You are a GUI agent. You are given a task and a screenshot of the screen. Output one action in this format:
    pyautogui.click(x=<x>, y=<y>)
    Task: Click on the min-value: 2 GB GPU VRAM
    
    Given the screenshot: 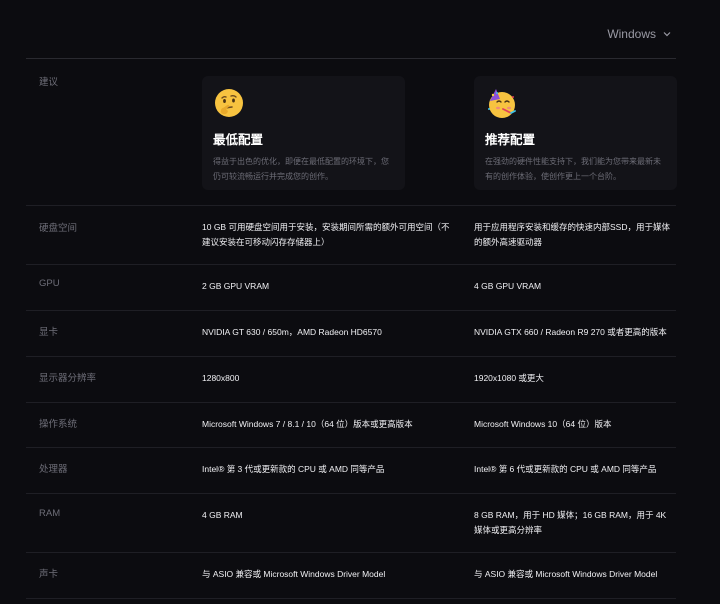 What is the action you would take?
    pyautogui.click(x=236, y=286)
    